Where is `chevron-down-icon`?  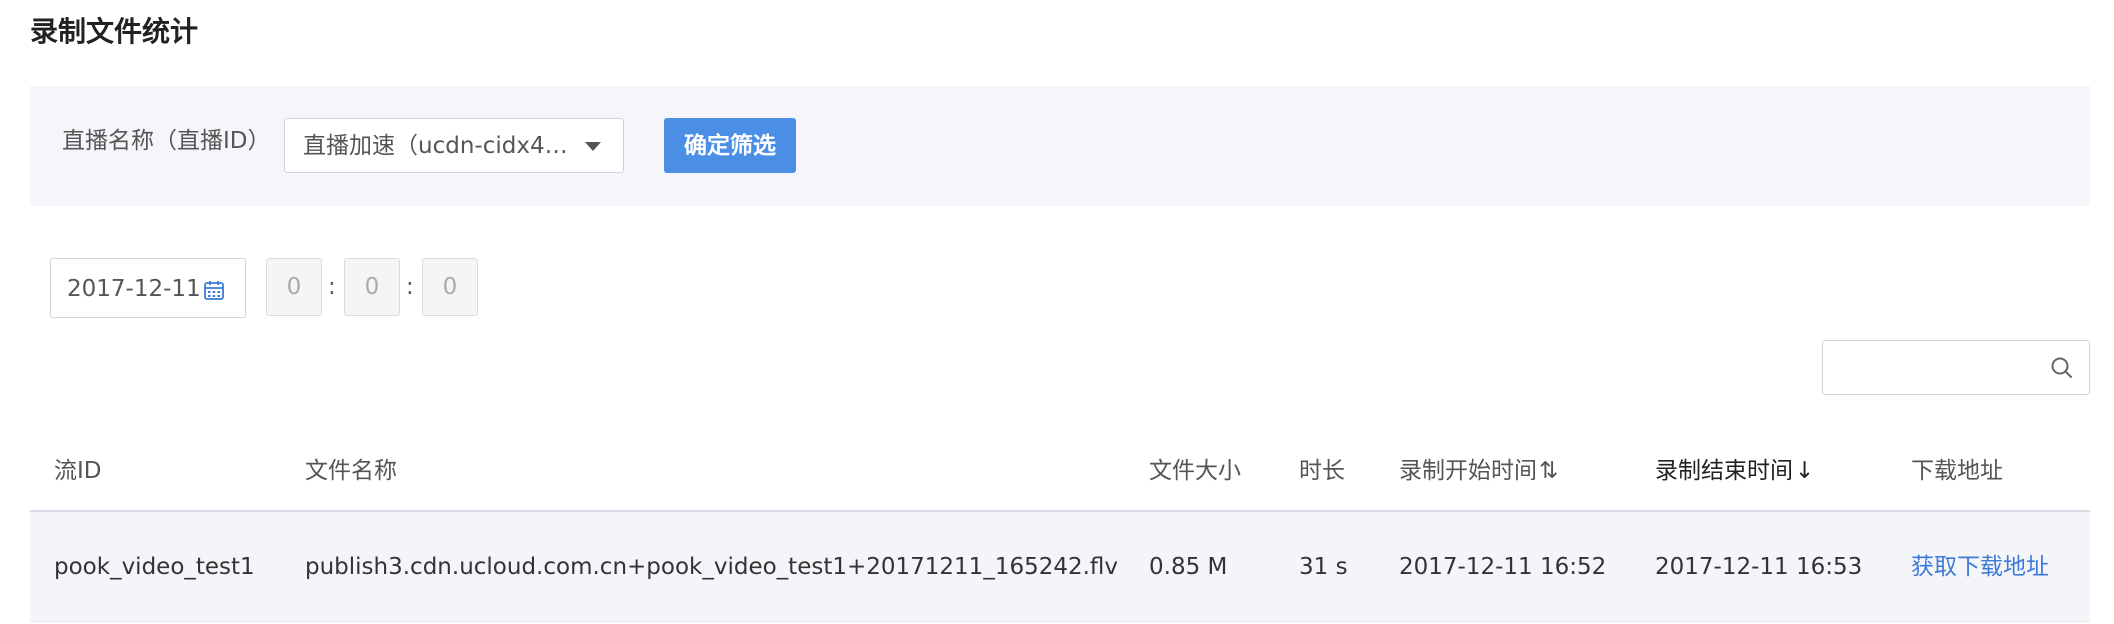
chevron-down-icon is located at coordinates (593, 146).